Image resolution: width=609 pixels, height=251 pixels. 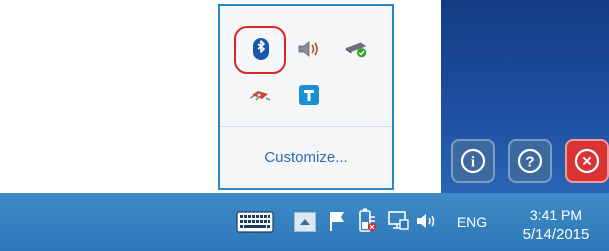 What do you see at coordinates (357, 49) in the screenshot?
I see `usb-device-icon` at bounding box center [357, 49].